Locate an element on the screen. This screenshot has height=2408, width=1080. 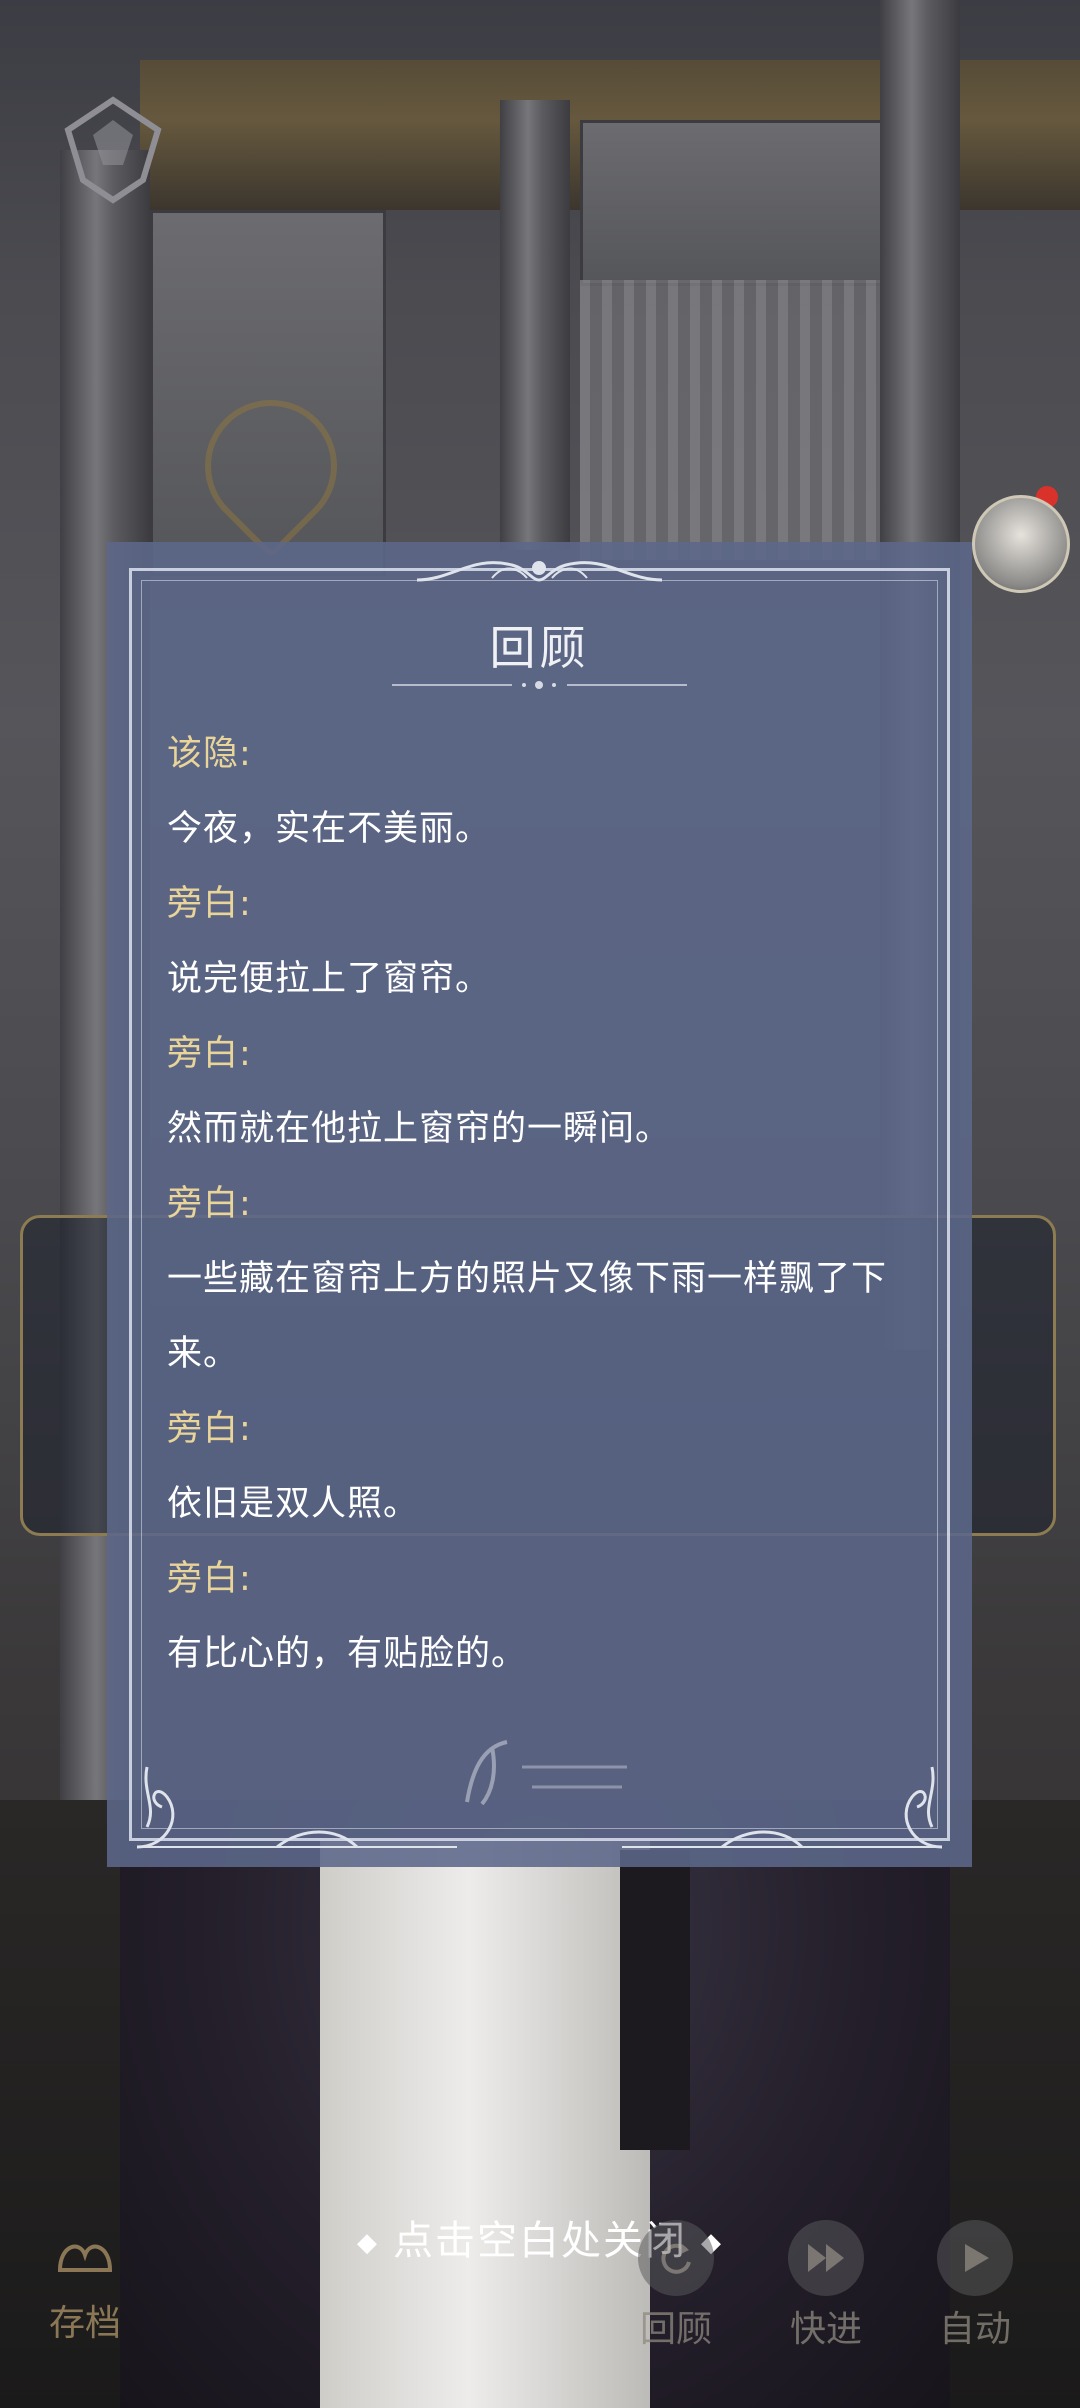
dialogue-text: 有比心的，有贴脸的。 is located at coordinates (347, 1654).